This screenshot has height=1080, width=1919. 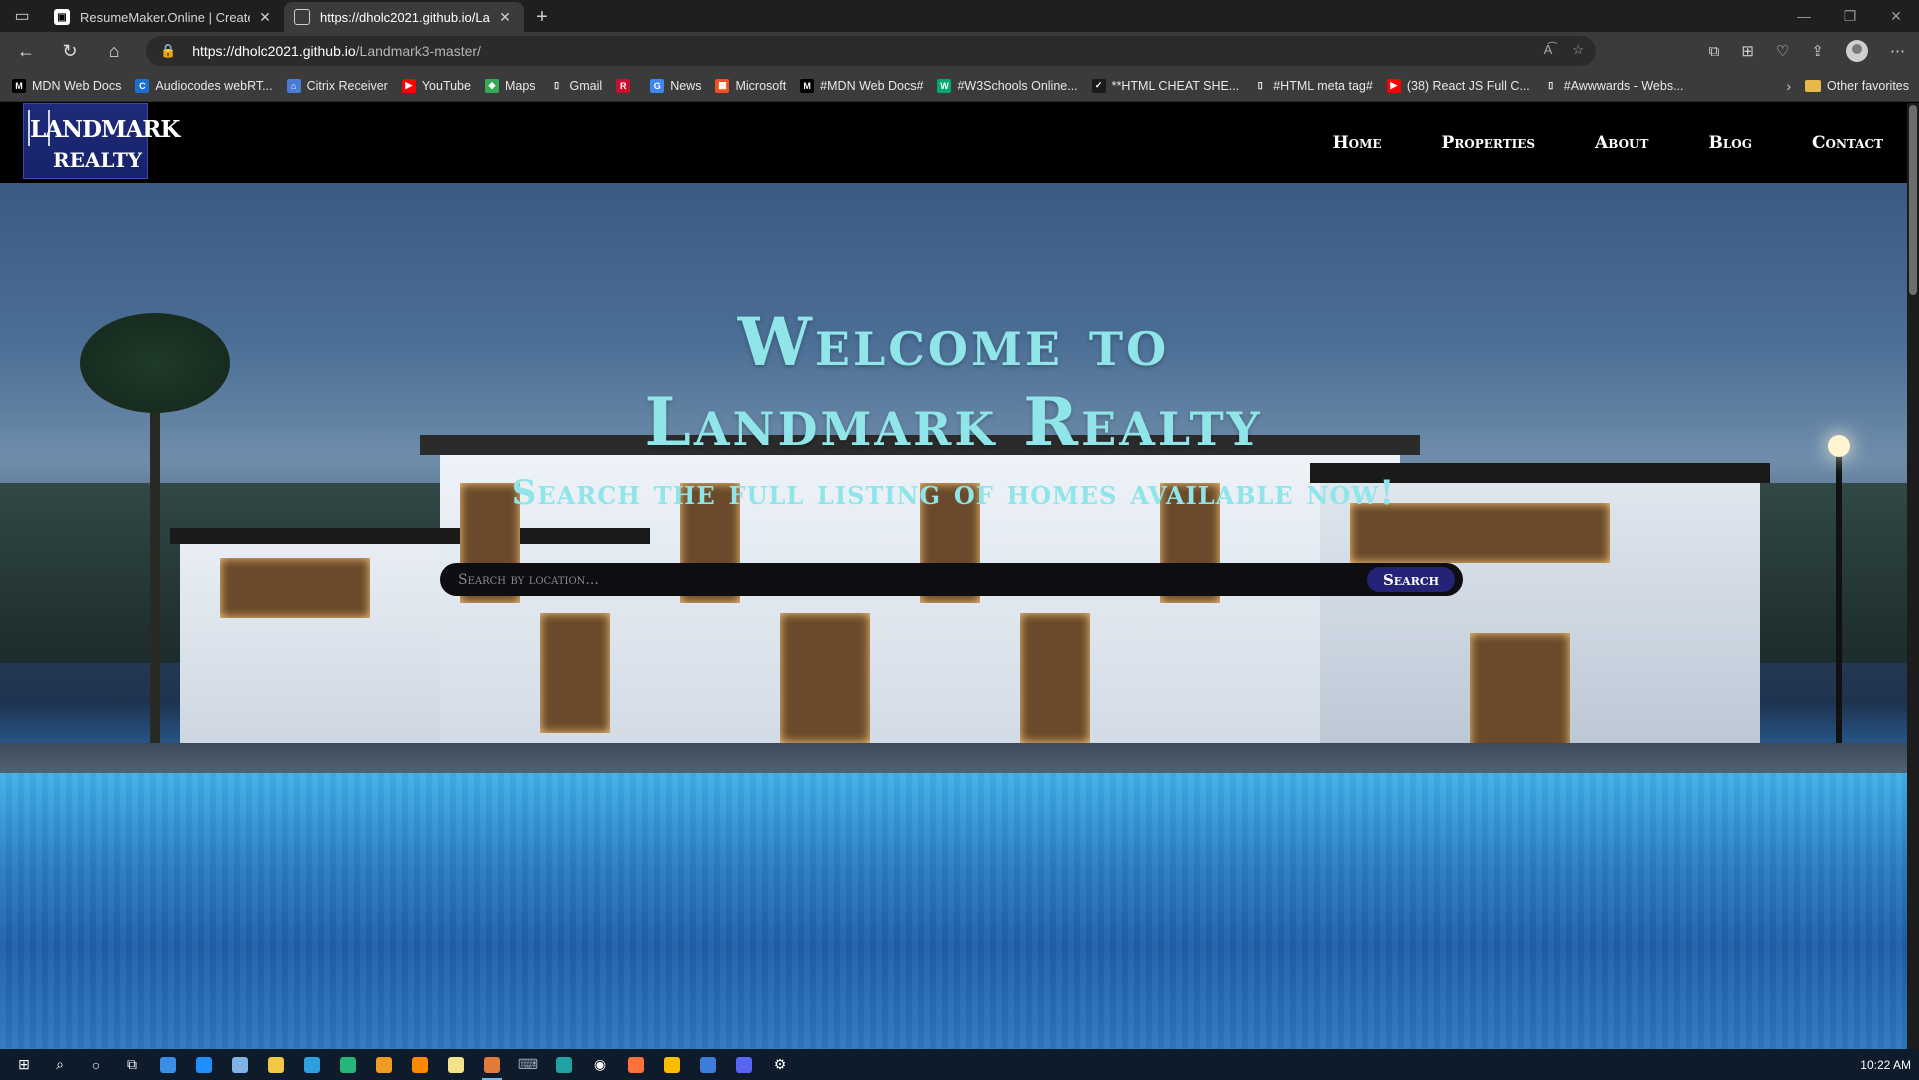 I want to click on landmark-realty-logo: LANDMARK REALTY, so click(x=101, y=141).